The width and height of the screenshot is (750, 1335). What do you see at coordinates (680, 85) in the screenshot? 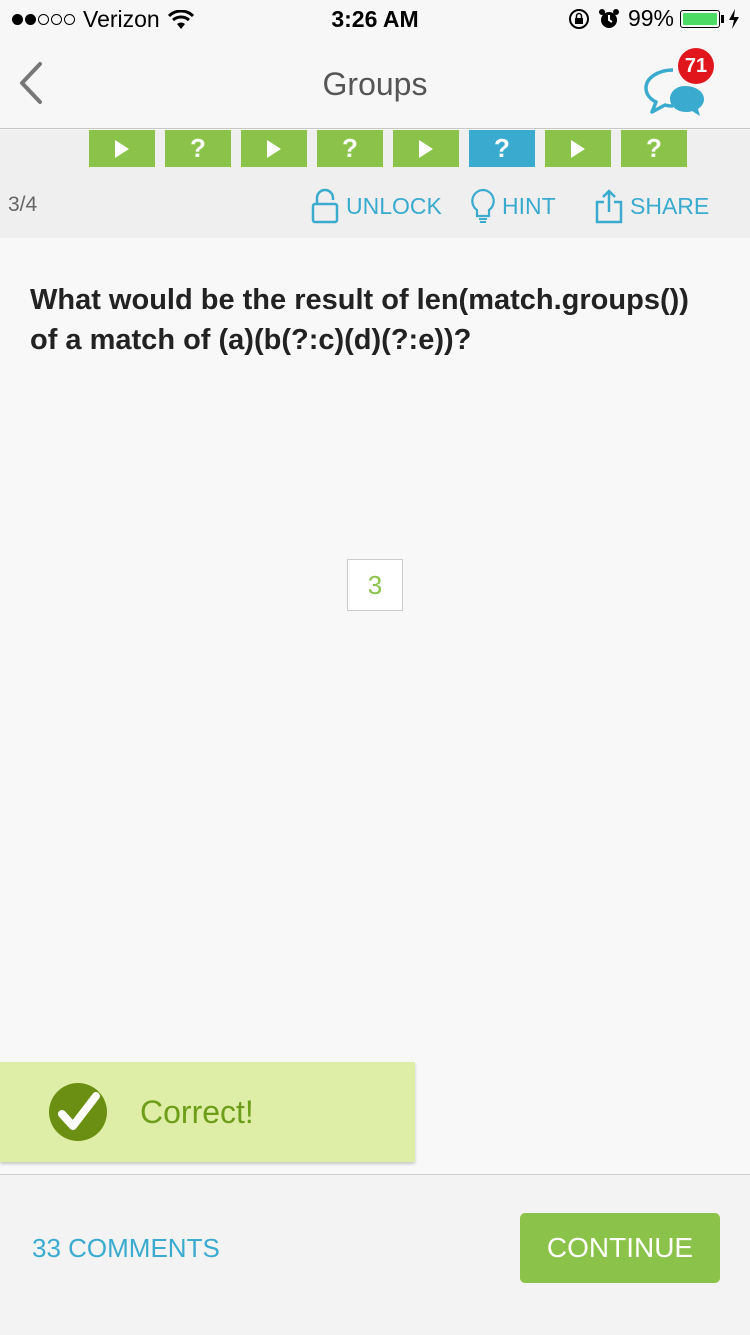
I see `chat-button: 71` at bounding box center [680, 85].